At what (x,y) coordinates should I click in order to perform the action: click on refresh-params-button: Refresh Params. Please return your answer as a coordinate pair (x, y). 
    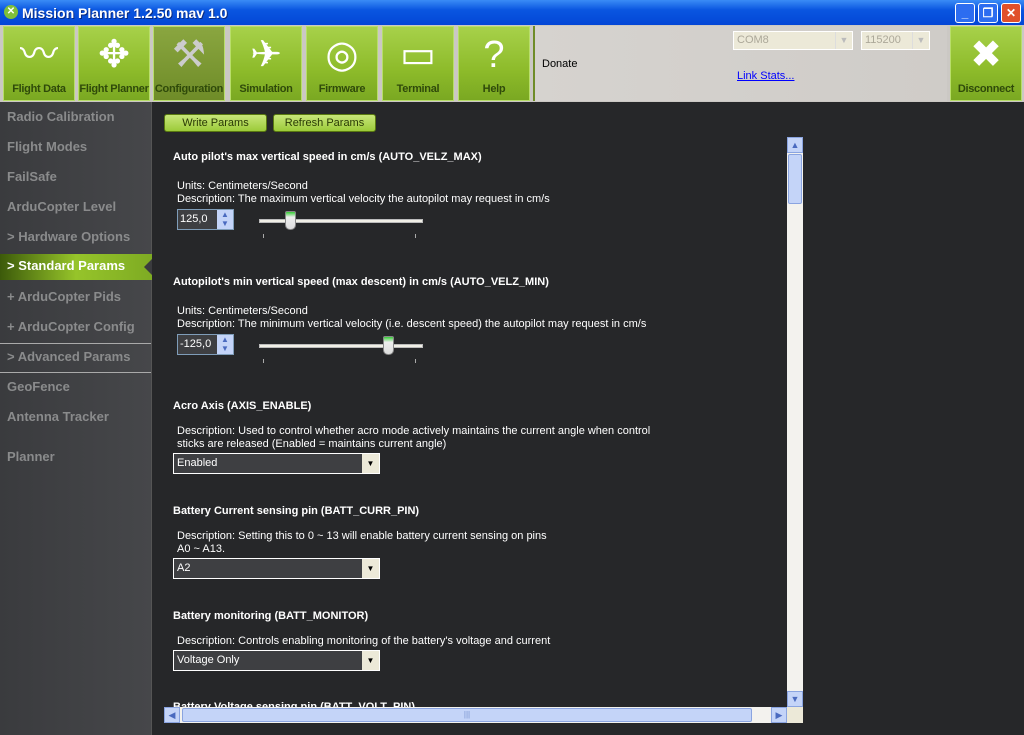
    Looking at the image, I should click on (324, 123).